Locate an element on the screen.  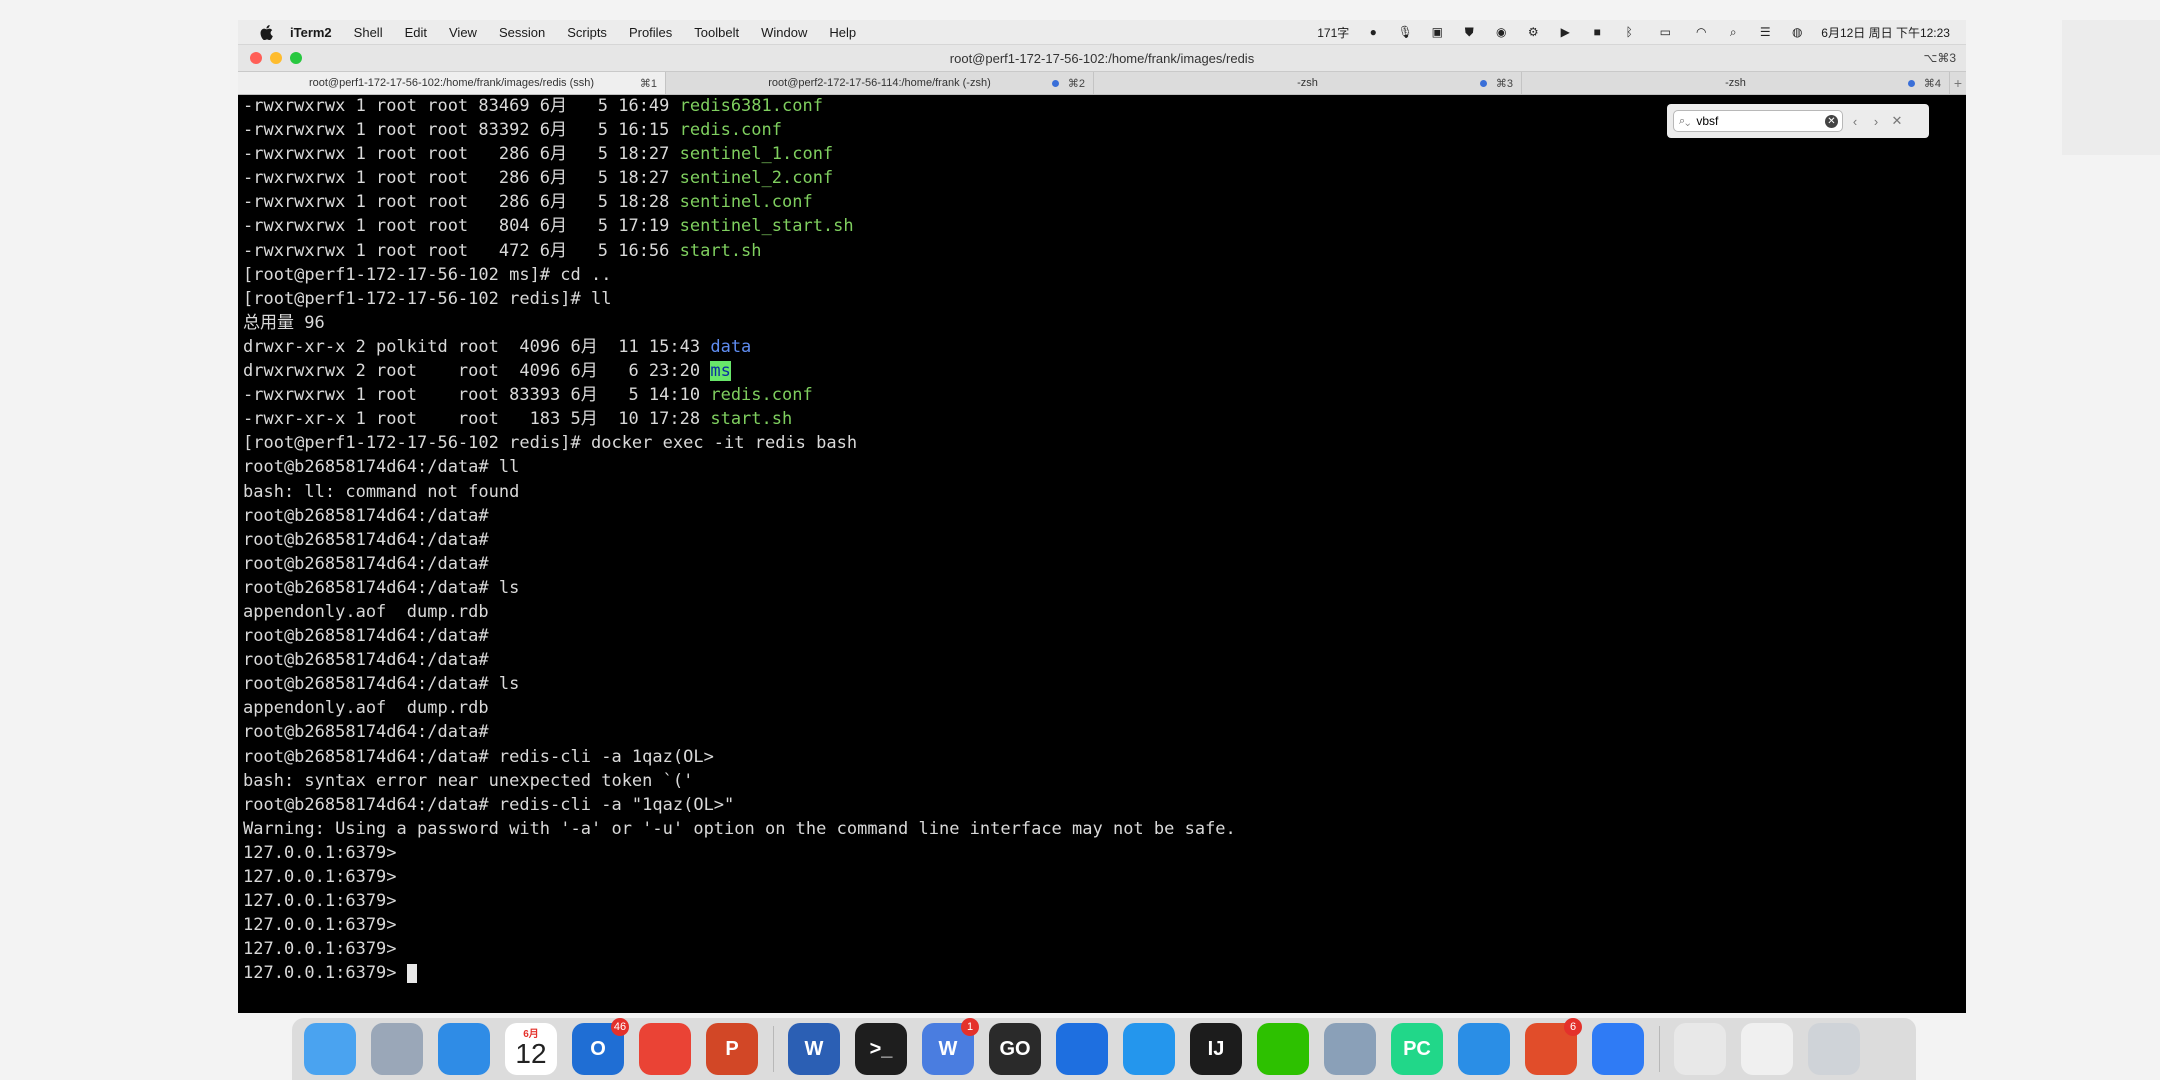
line-text: root@b26858174d64:/data# is located at coordinates (366, 515).